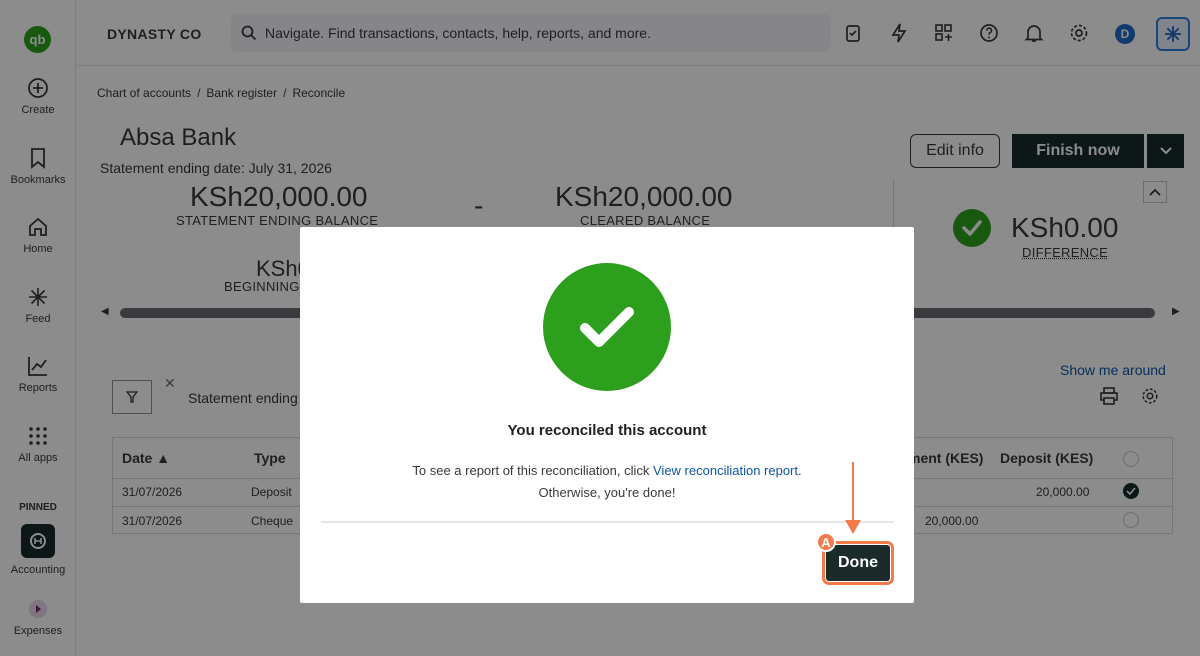 Image resolution: width=1200 pixels, height=656 pixels. I want to click on dialog-title: You reconciled this account, so click(607, 430).